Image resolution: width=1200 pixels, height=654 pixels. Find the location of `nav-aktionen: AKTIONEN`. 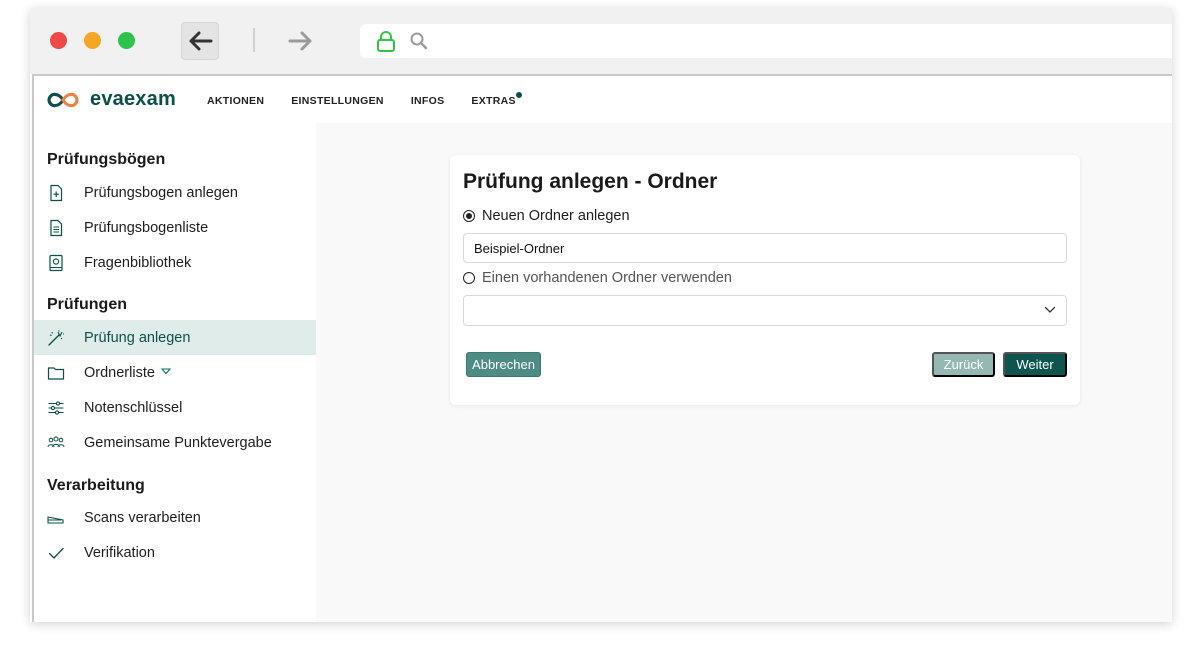

nav-aktionen: AKTIONEN is located at coordinates (235, 101).